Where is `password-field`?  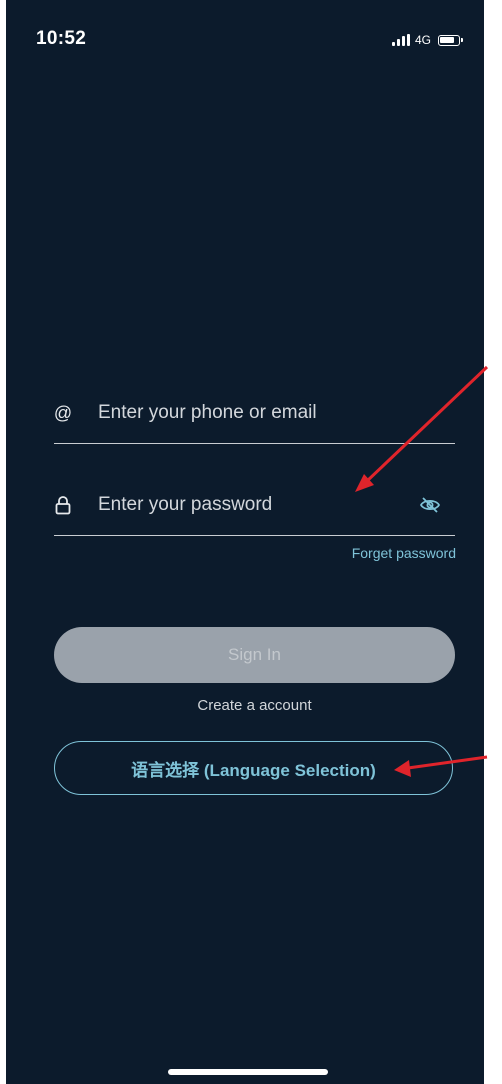
password-field is located at coordinates (254, 505).